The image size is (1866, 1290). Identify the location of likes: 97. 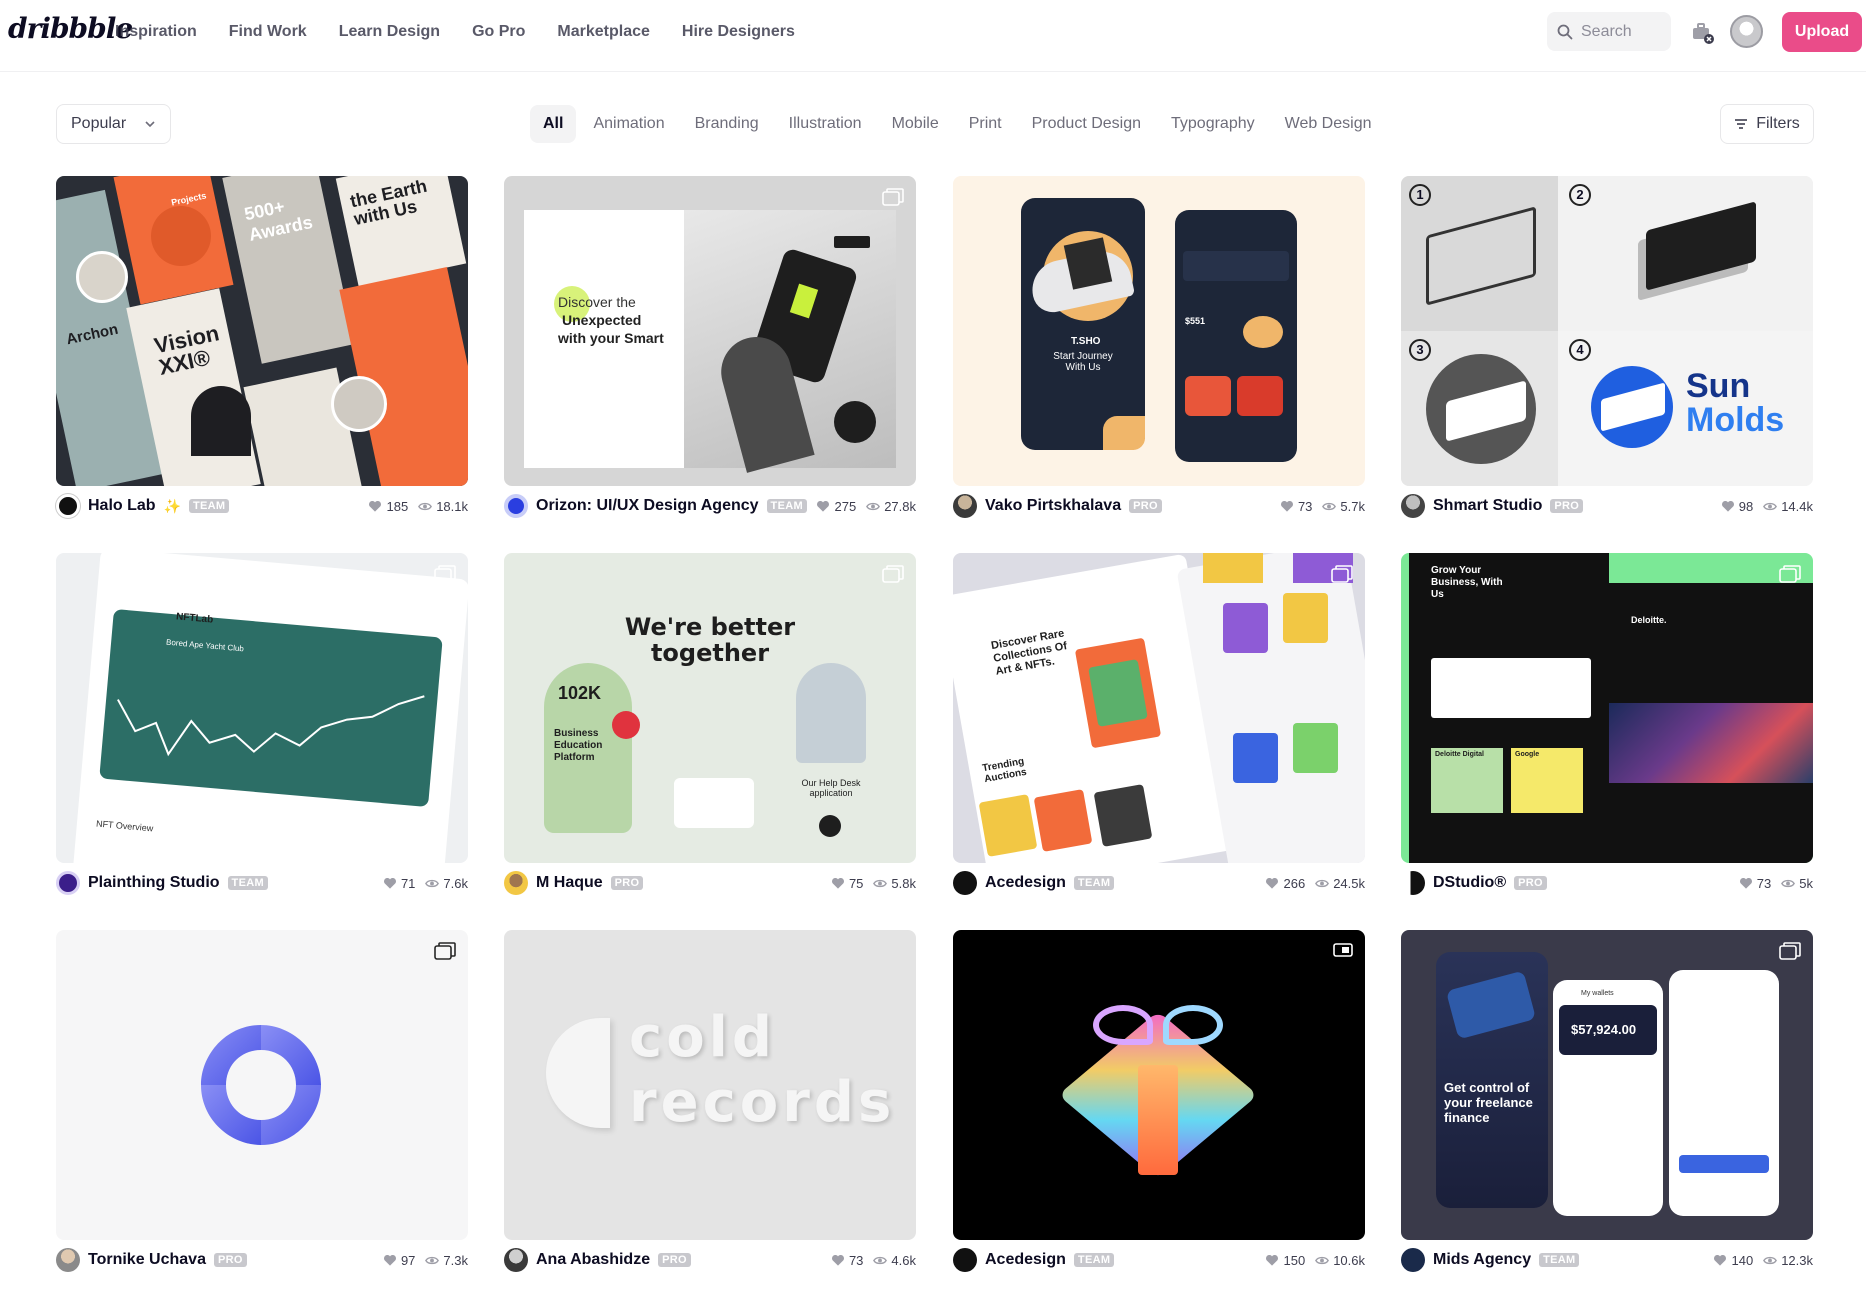
(399, 1260).